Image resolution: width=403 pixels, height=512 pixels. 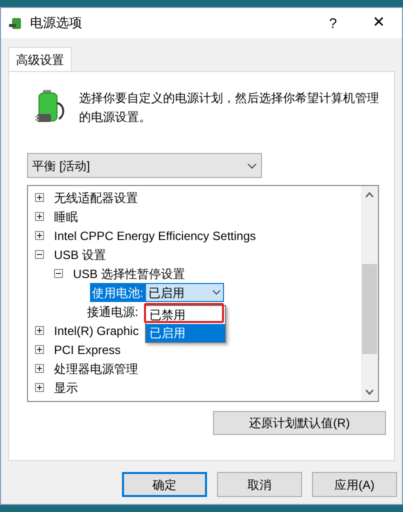 I want to click on tree-item: Intel CPPC Energy Efficiency Settings, so click(x=155, y=235).